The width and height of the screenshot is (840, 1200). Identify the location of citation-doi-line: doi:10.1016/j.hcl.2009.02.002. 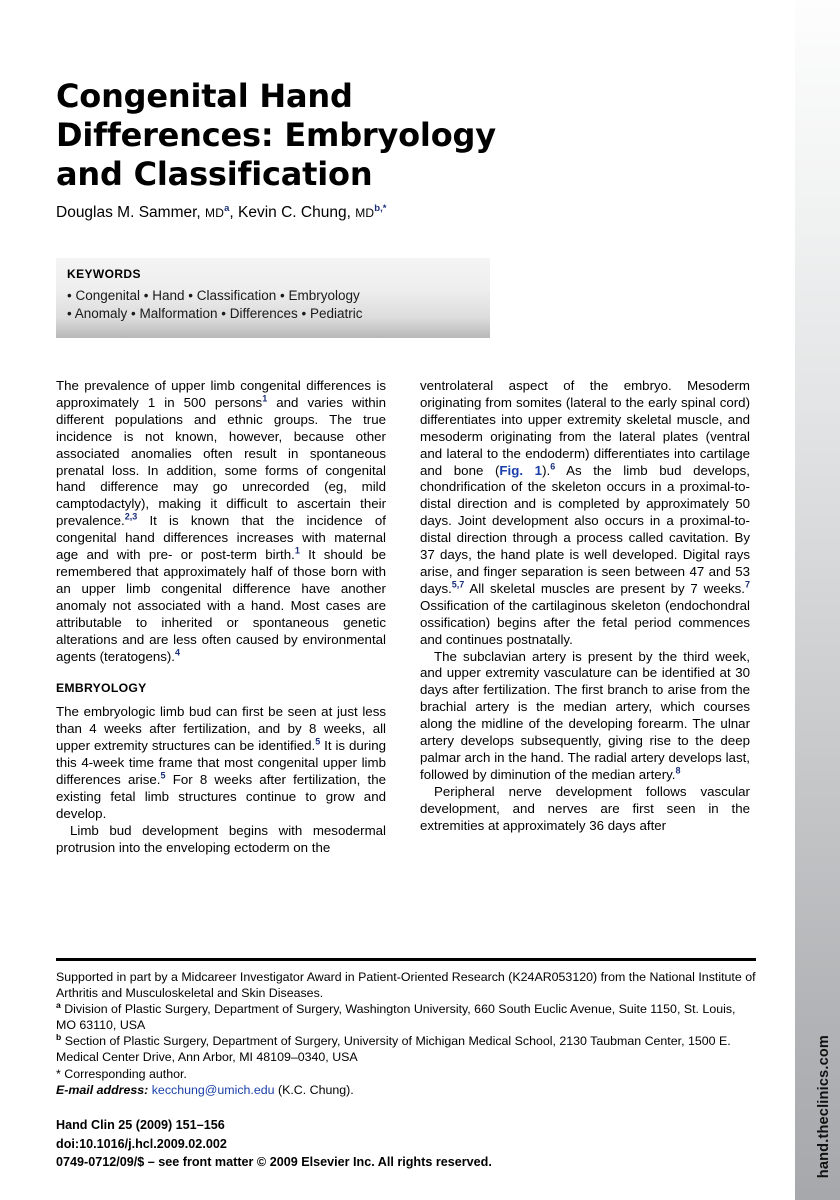
(406, 1144).